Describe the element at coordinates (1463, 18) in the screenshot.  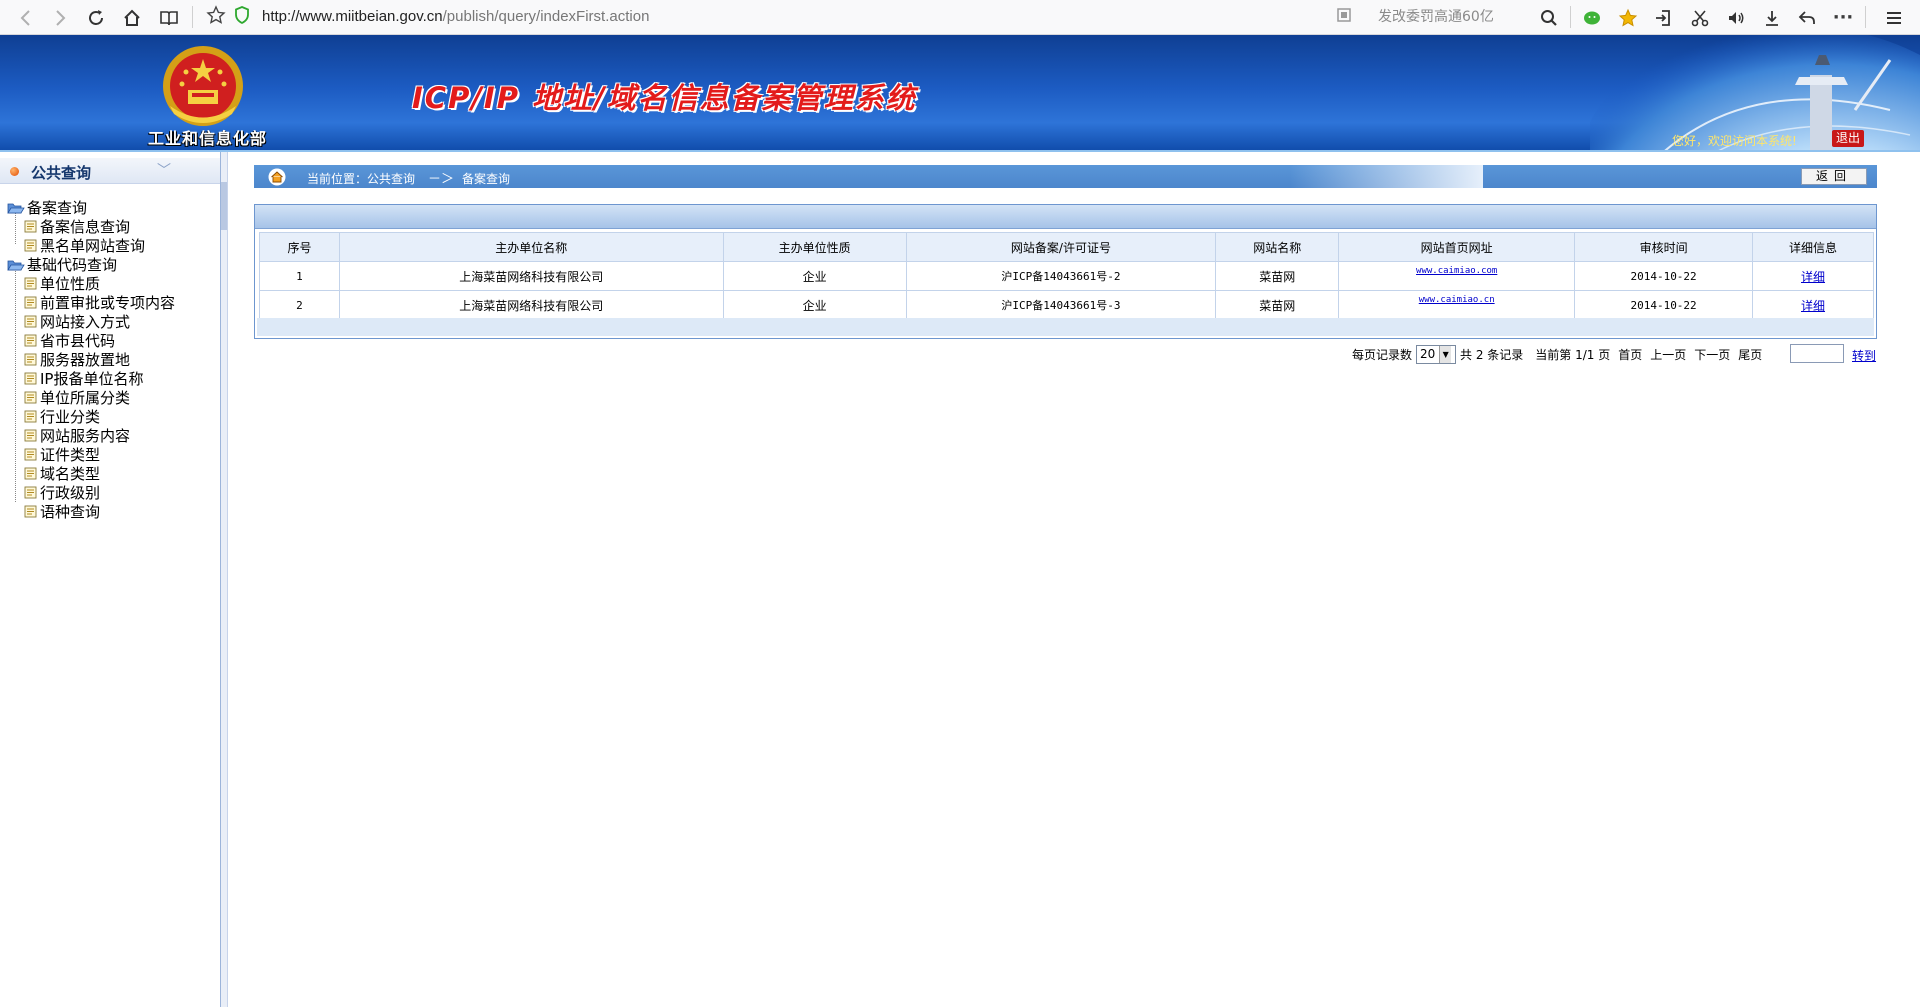
I see `search-input: 发改委罚高通60亿` at that location.